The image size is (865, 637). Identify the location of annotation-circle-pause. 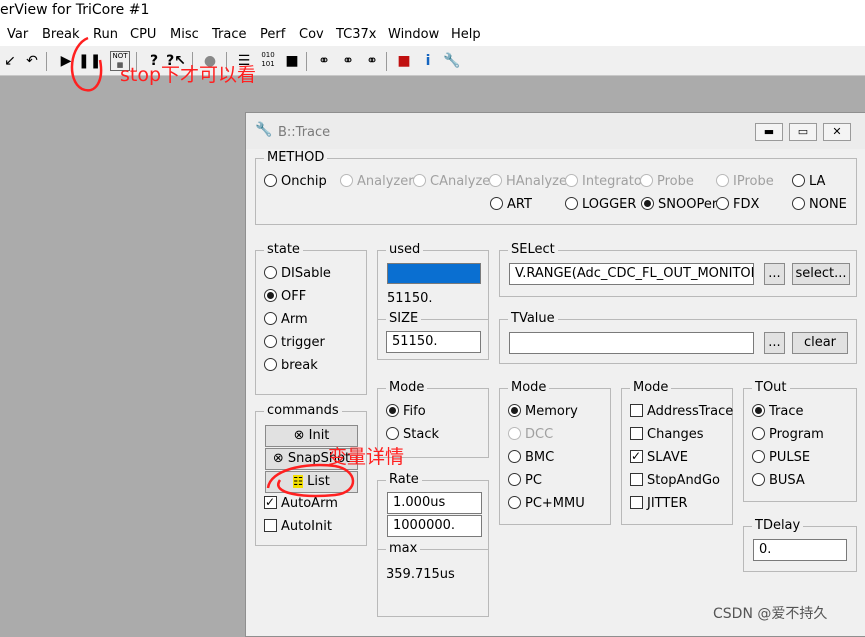
(86, 64).